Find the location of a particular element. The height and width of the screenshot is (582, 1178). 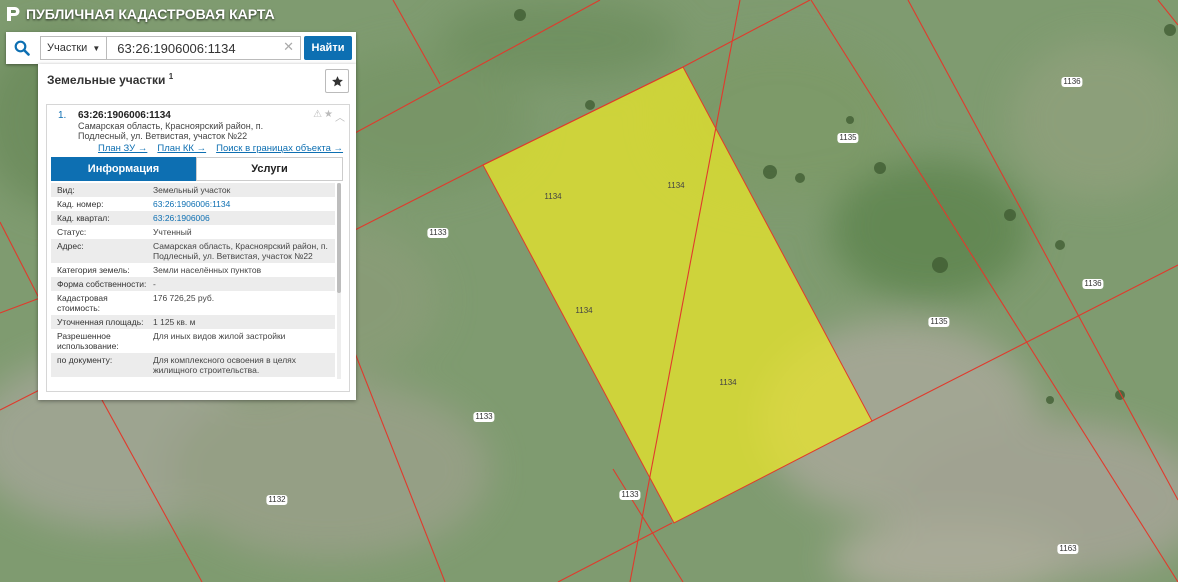

info-row: Вид: Земельный участок is located at coordinates (193, 190).